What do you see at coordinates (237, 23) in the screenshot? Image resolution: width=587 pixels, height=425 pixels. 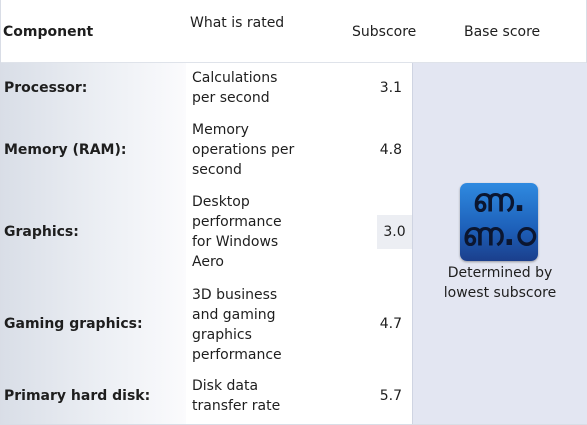 I see `header-what-is-rated: What is rated` at bounding box center [237, 23].